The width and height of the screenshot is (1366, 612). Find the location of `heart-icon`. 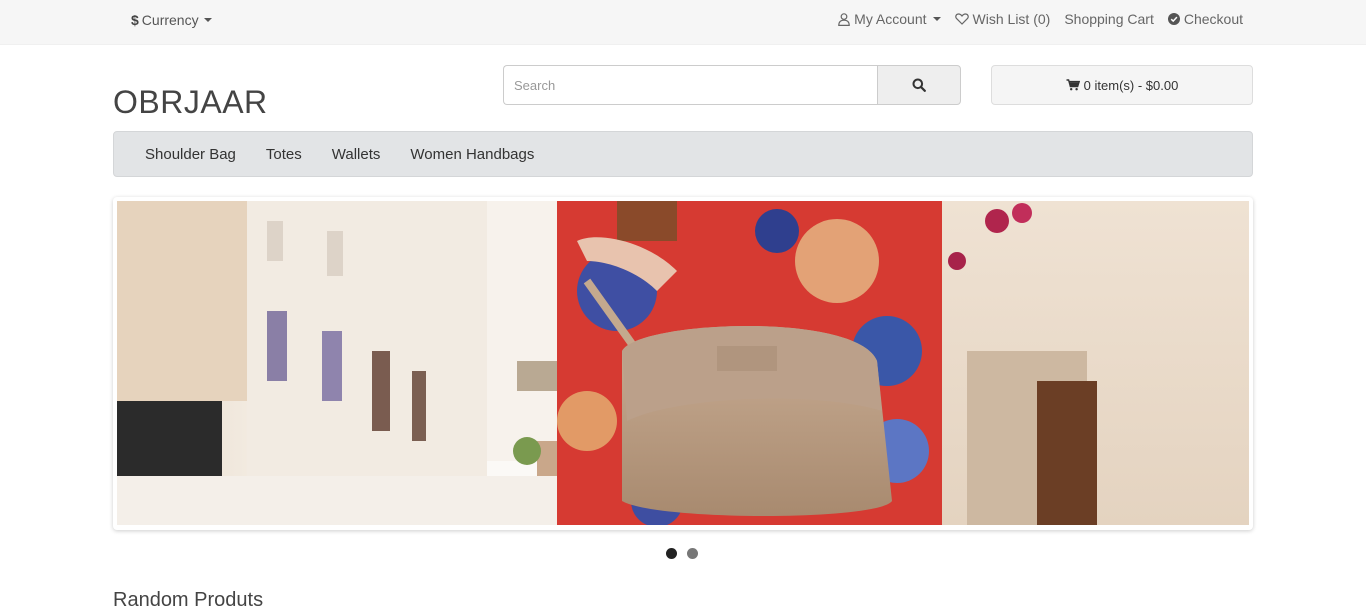

heart-icon is located at coordinates (961, 19).